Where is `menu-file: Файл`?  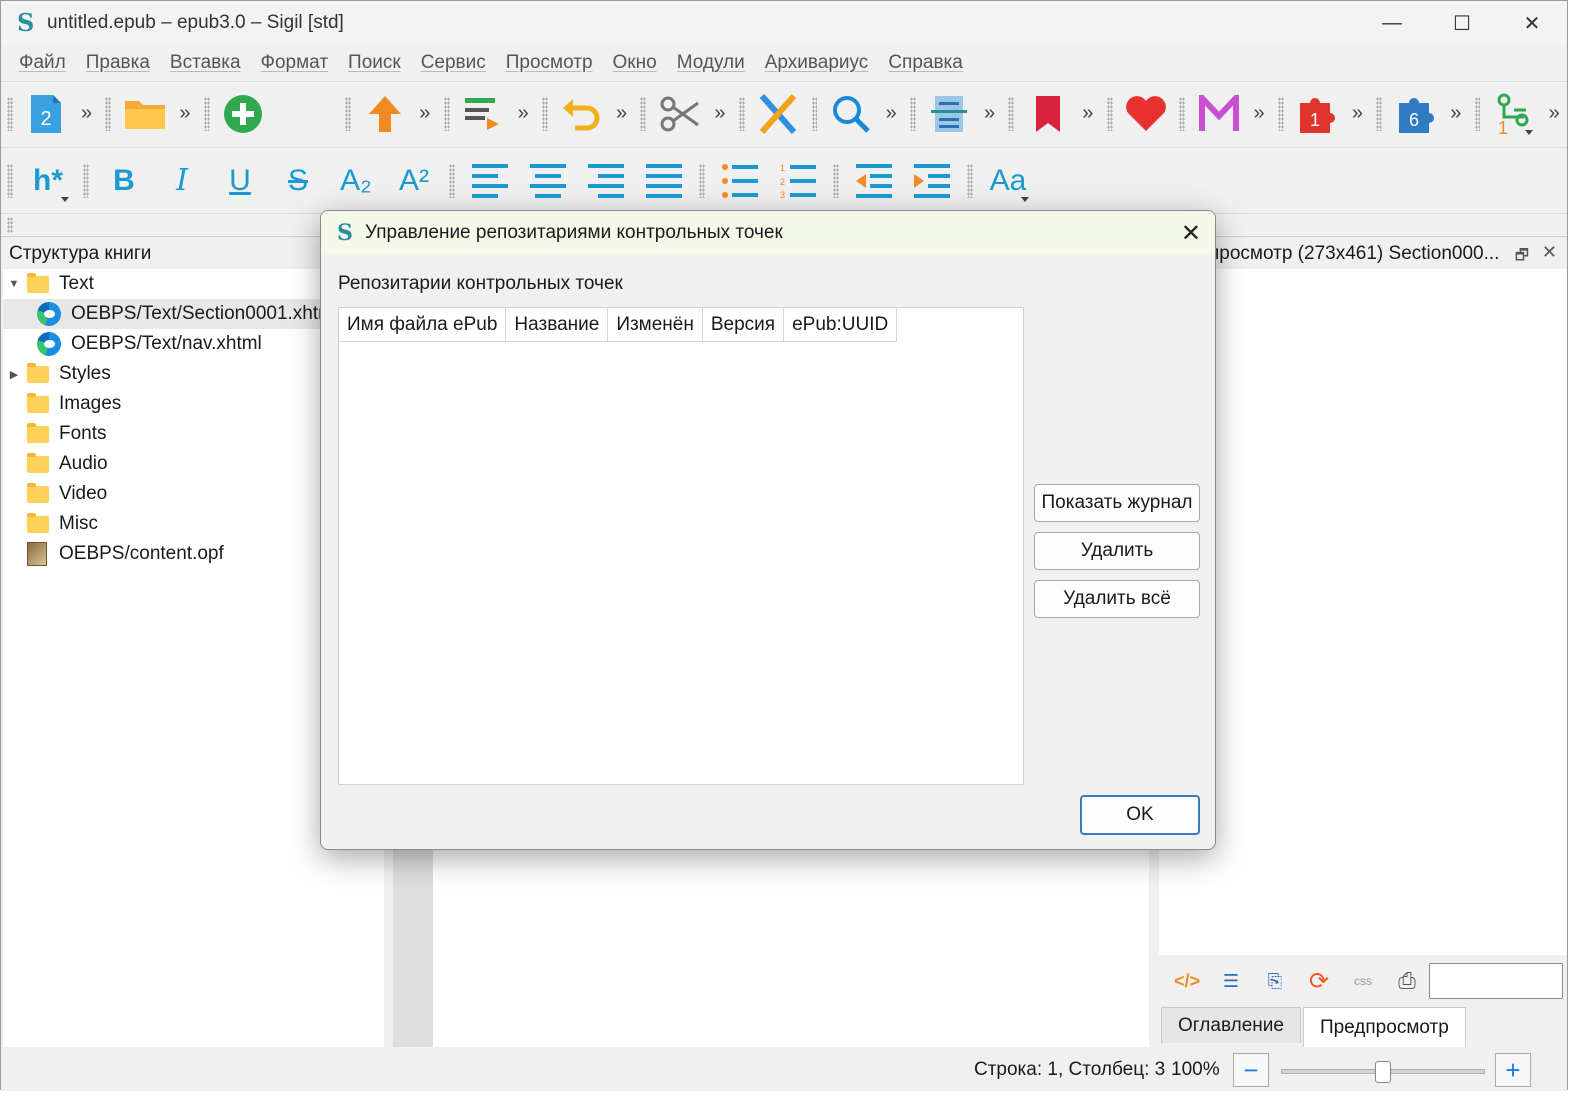 menu-file: Файл is located at coordinates (42, 63).